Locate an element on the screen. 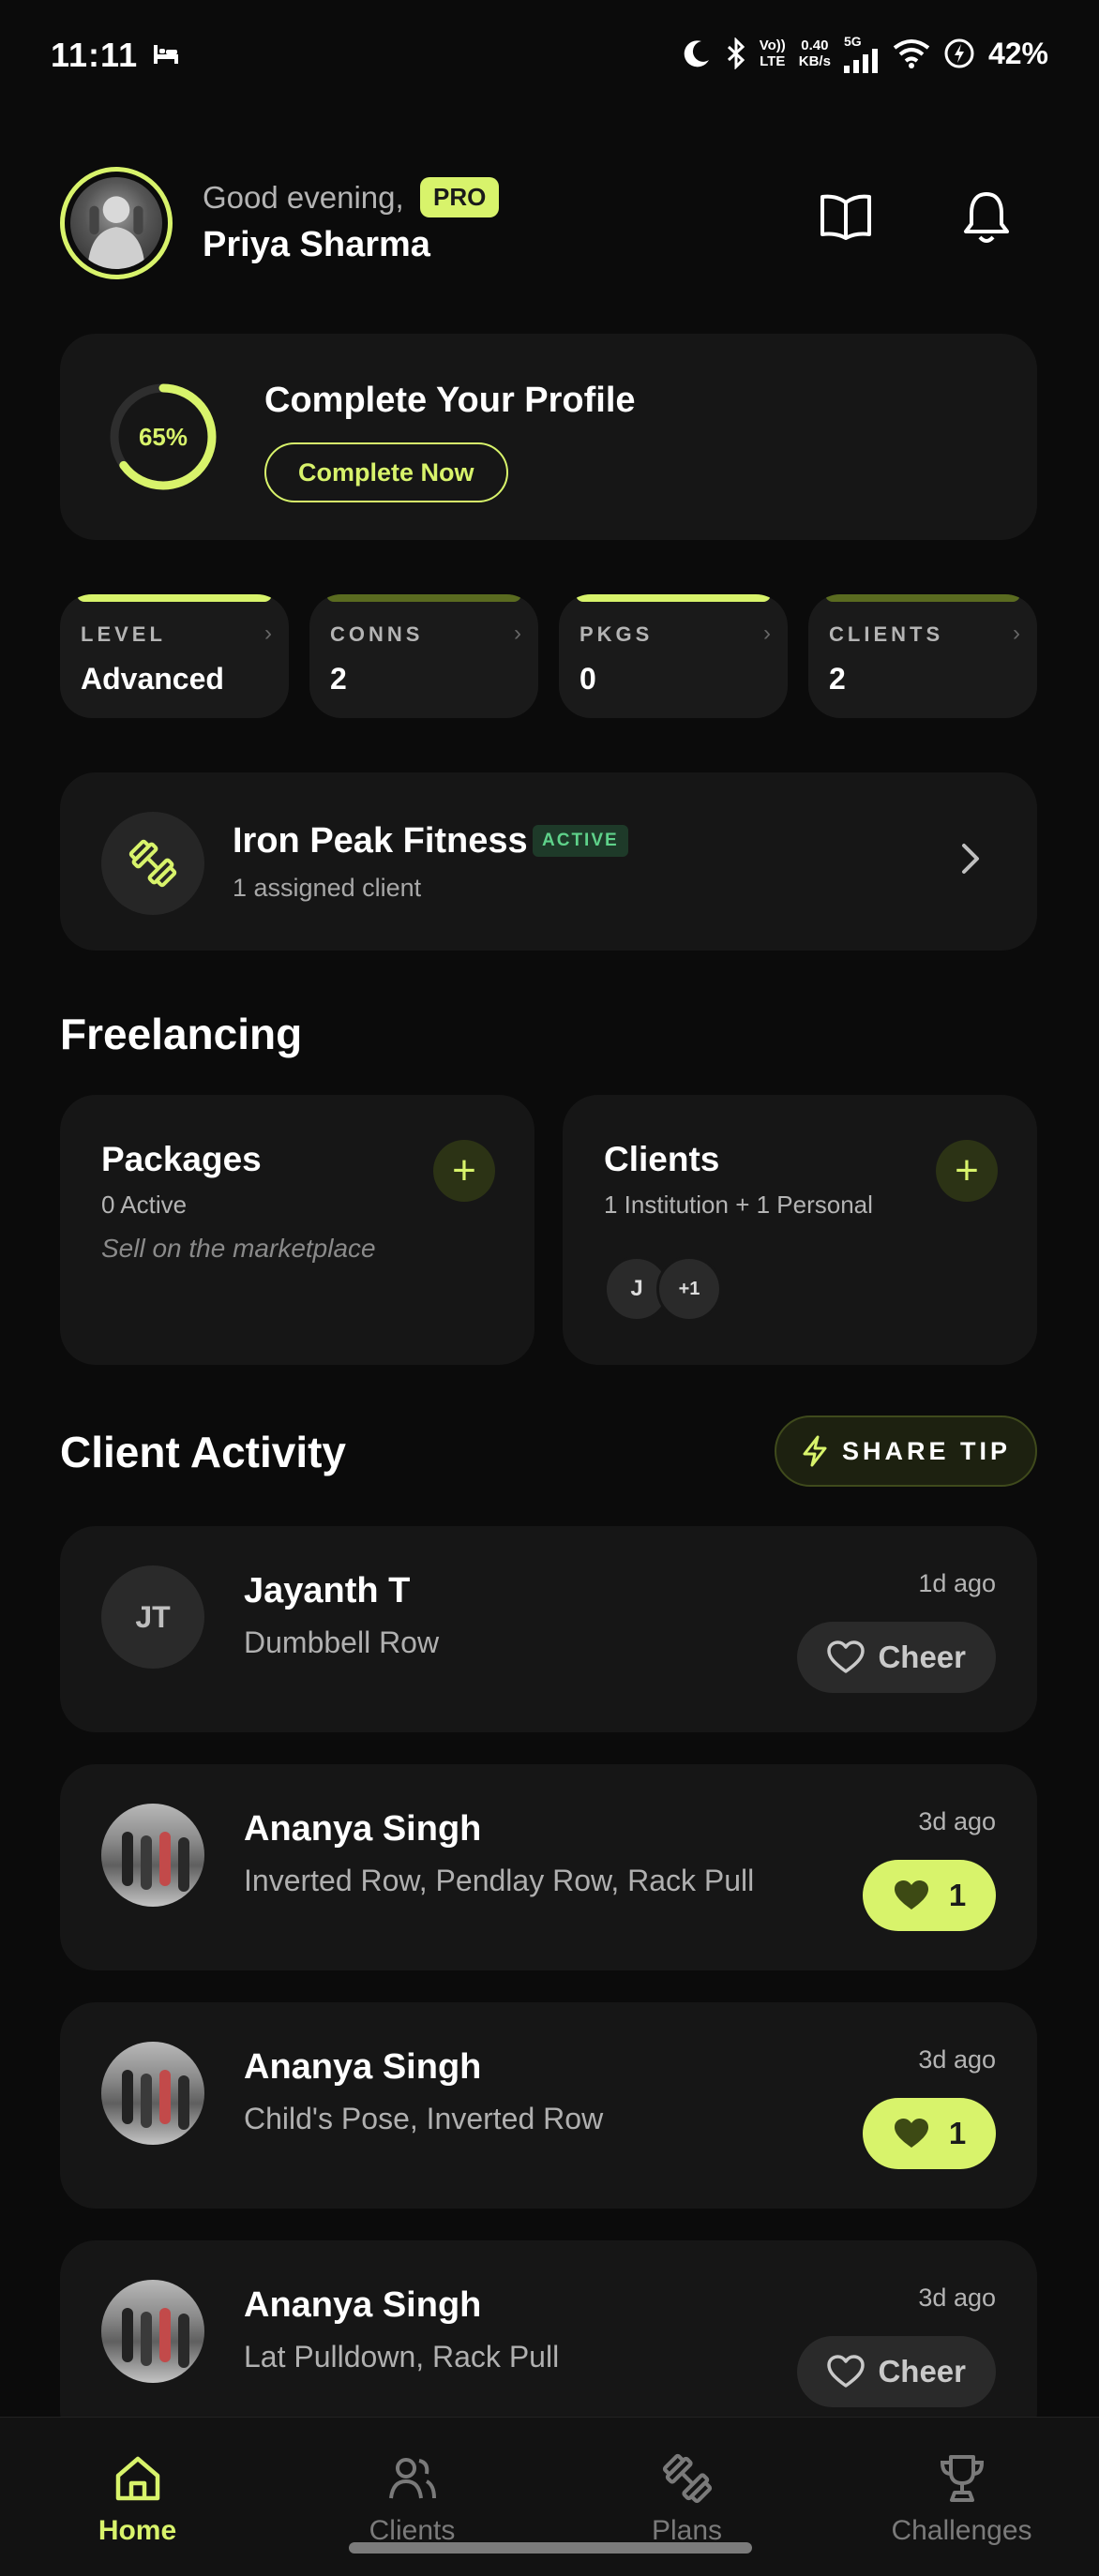 The width and height of the screenshot is (1099, 2576). users-icon is located at coordinates (412, 2479).